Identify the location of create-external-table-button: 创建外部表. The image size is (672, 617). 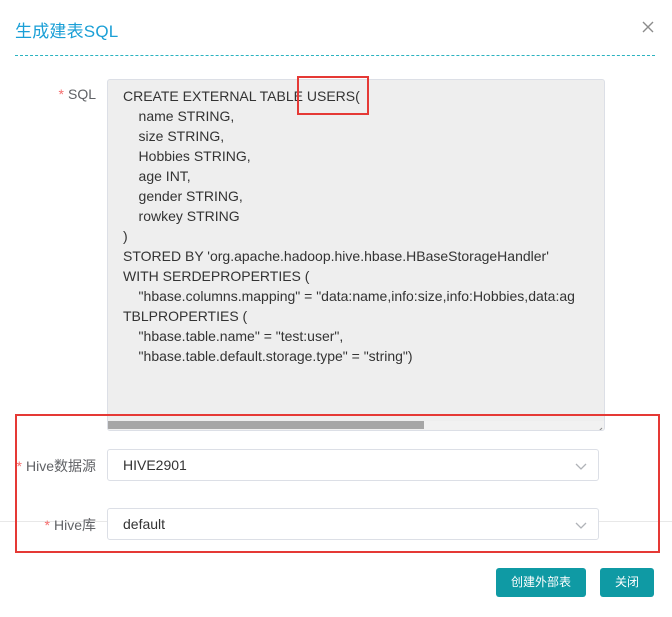
(541, 582).